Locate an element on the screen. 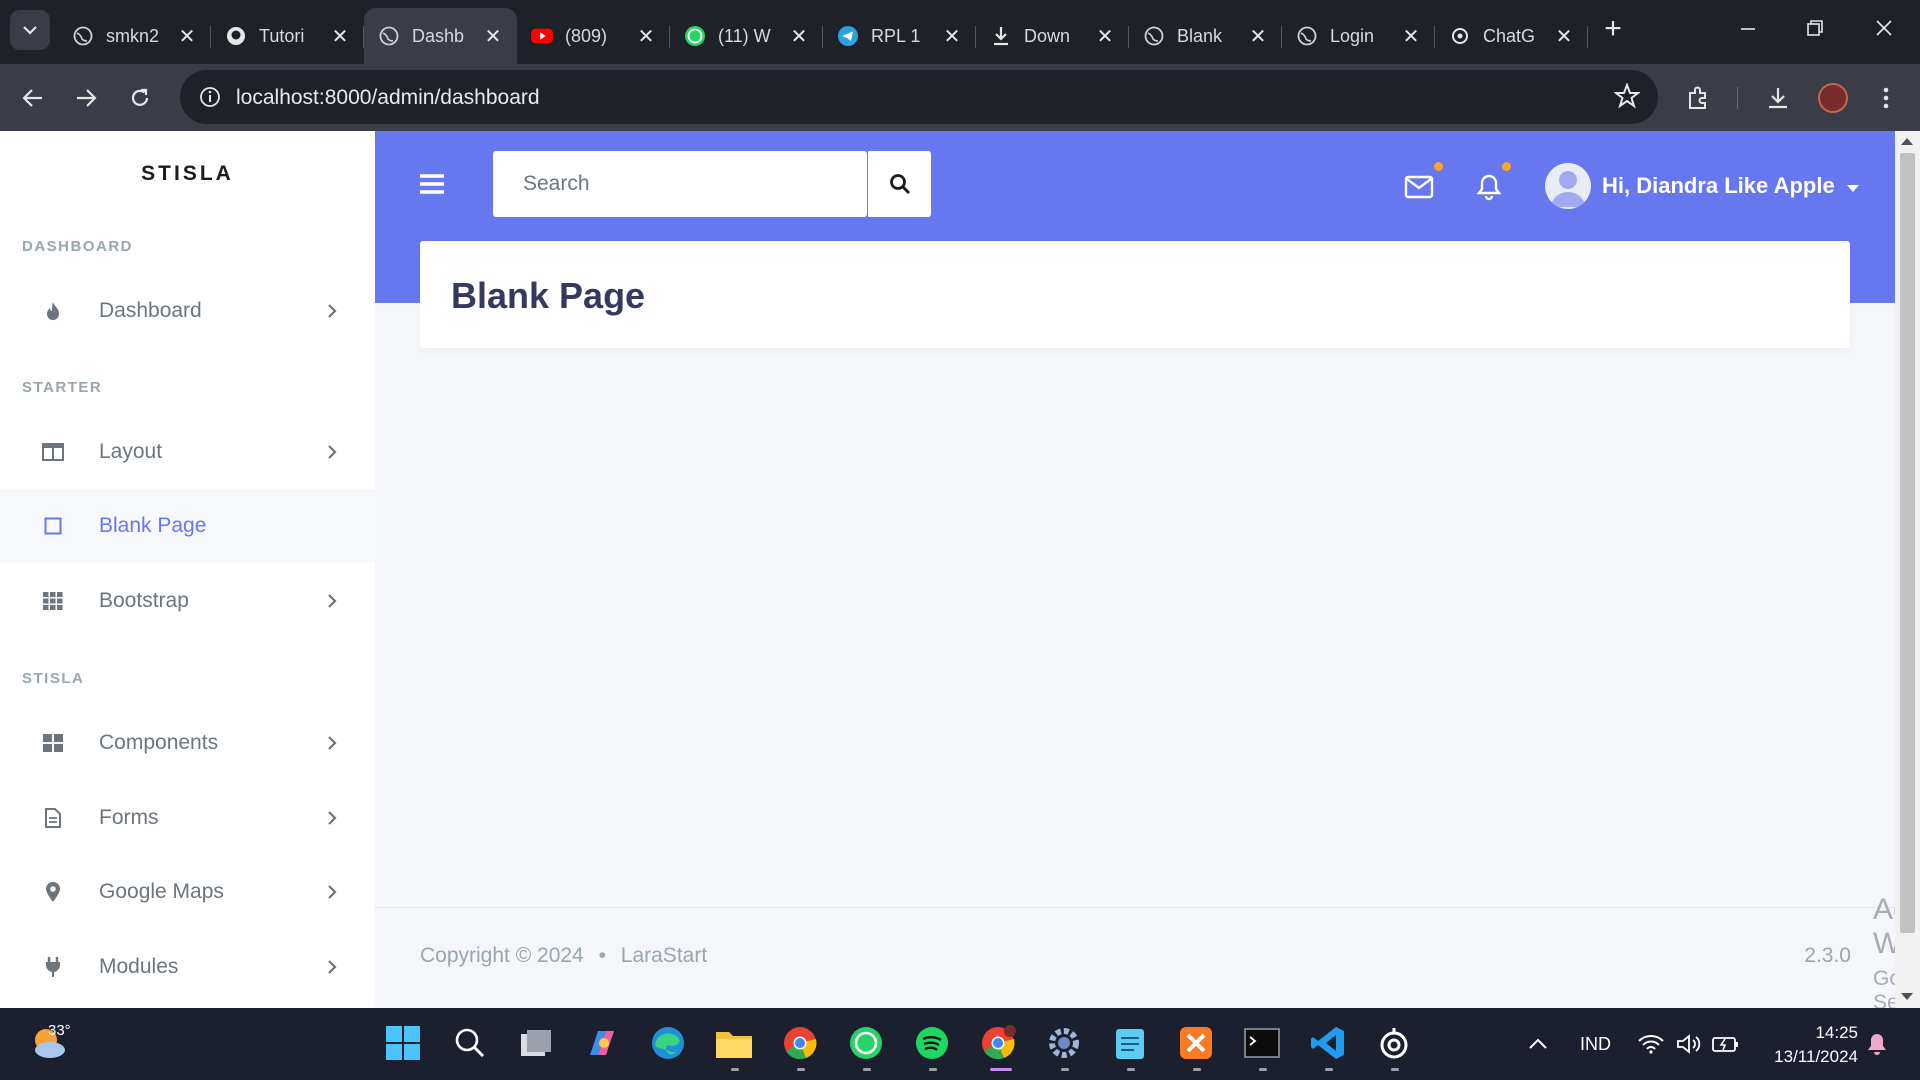  forward-arrow-icon is located at coordinates (86, 98).